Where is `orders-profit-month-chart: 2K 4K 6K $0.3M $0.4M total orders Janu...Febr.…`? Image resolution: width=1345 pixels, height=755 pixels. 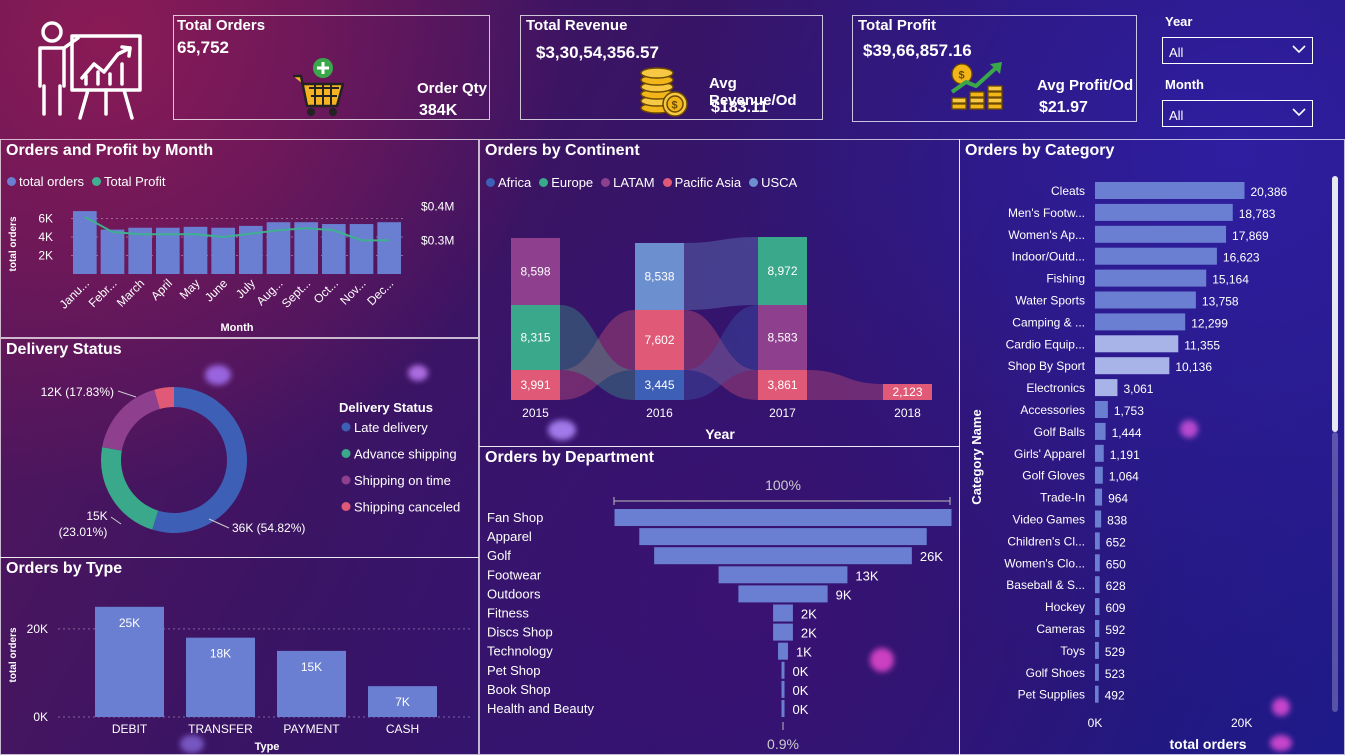
orders-profit-month-chart: 2K 4K 6K $0.3M $0.4M total orders Janu...Febr.… is located at coordinates (231, 267).